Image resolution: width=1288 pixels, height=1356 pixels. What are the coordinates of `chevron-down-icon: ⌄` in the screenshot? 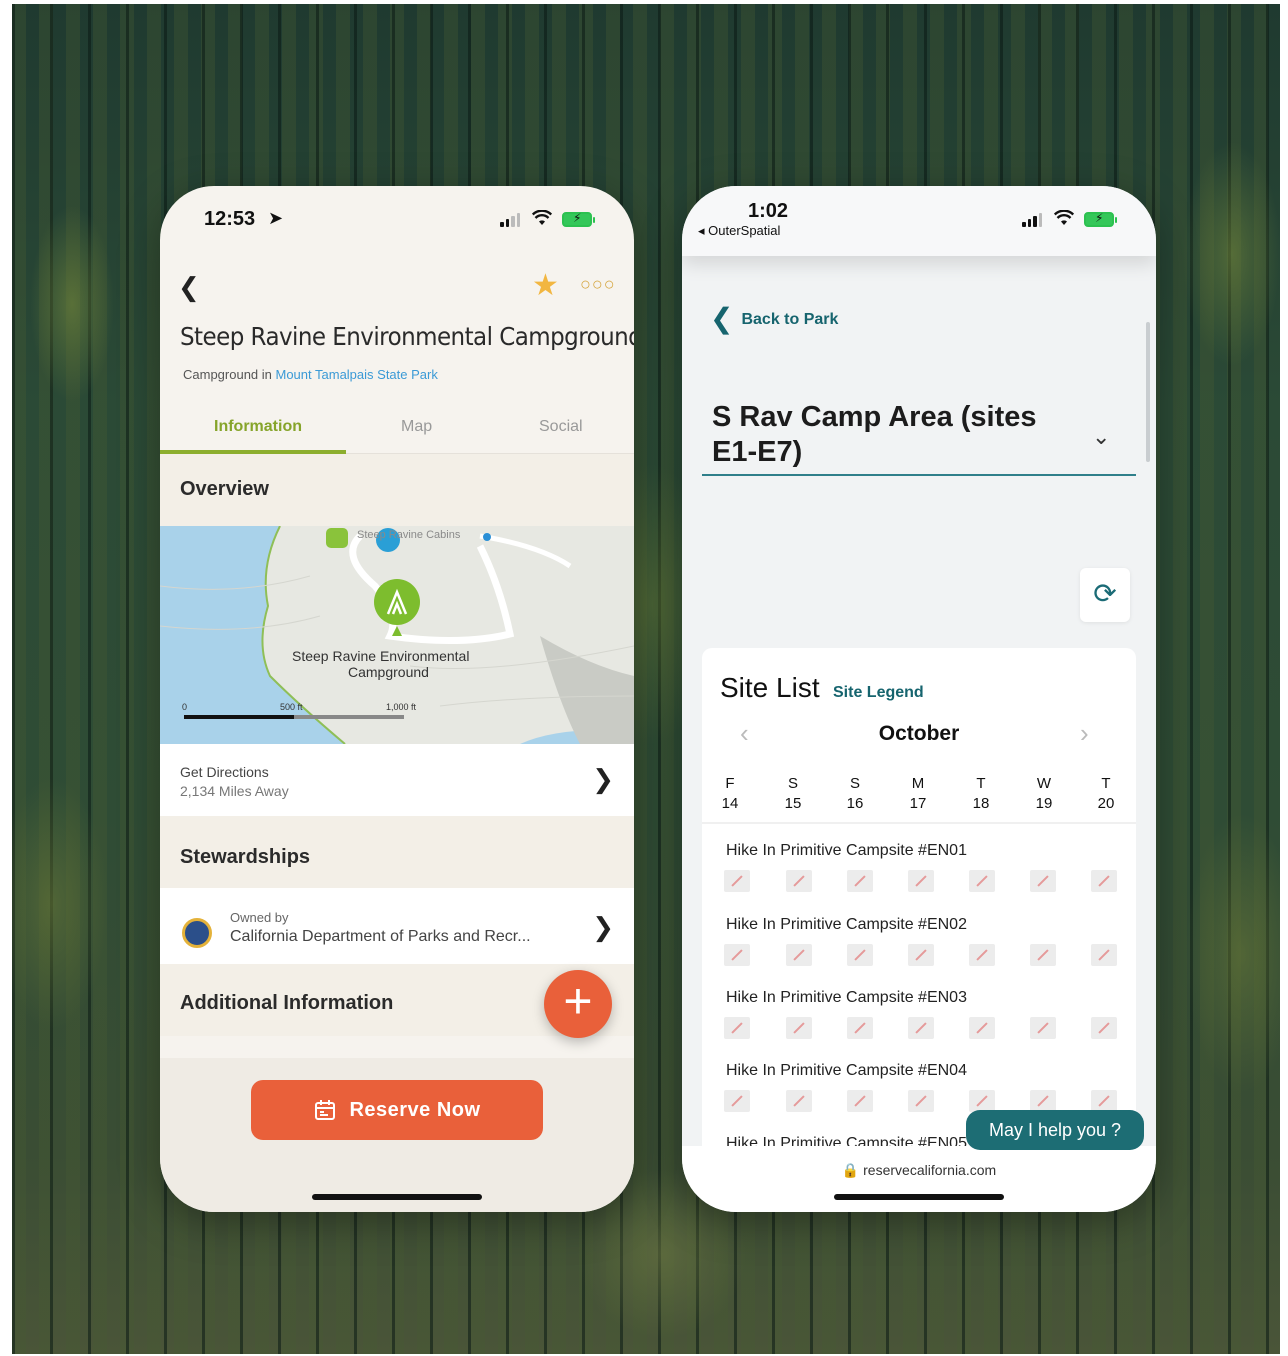 It's located at (1101, 437).